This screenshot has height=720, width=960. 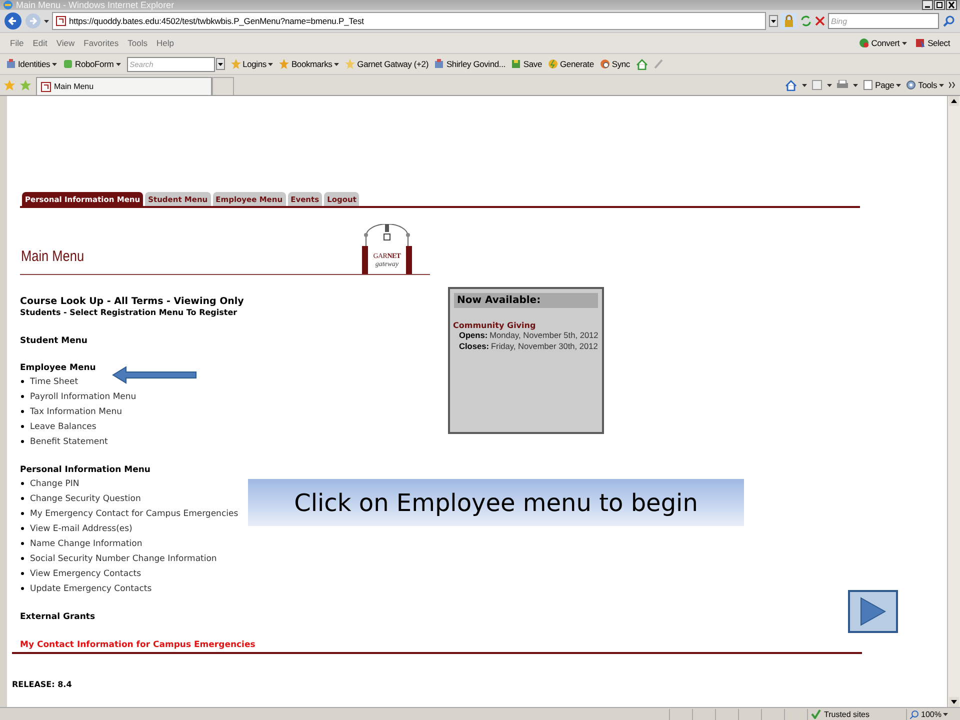 I want to click on pillar-icon, so click(x=365, y=260).